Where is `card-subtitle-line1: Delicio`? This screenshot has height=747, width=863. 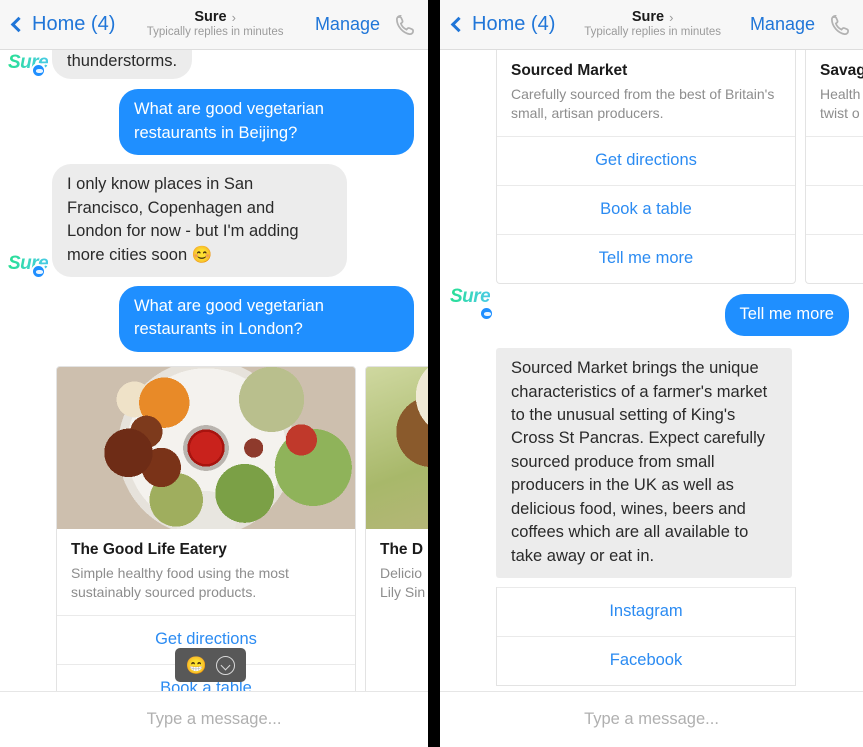
card-subtitle-line1: Delicio is located at coordinates (401, 572).